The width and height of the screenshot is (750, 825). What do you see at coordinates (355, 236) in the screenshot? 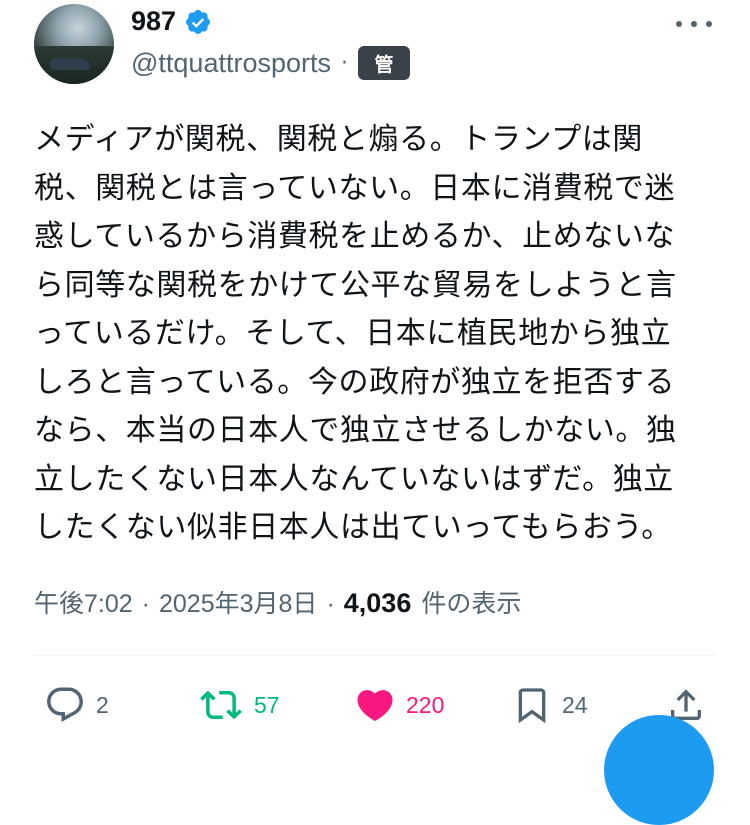
I see `tweet-line: 惑しているから消費税を止めるか、止めないな` at bounding box center [355, 236].